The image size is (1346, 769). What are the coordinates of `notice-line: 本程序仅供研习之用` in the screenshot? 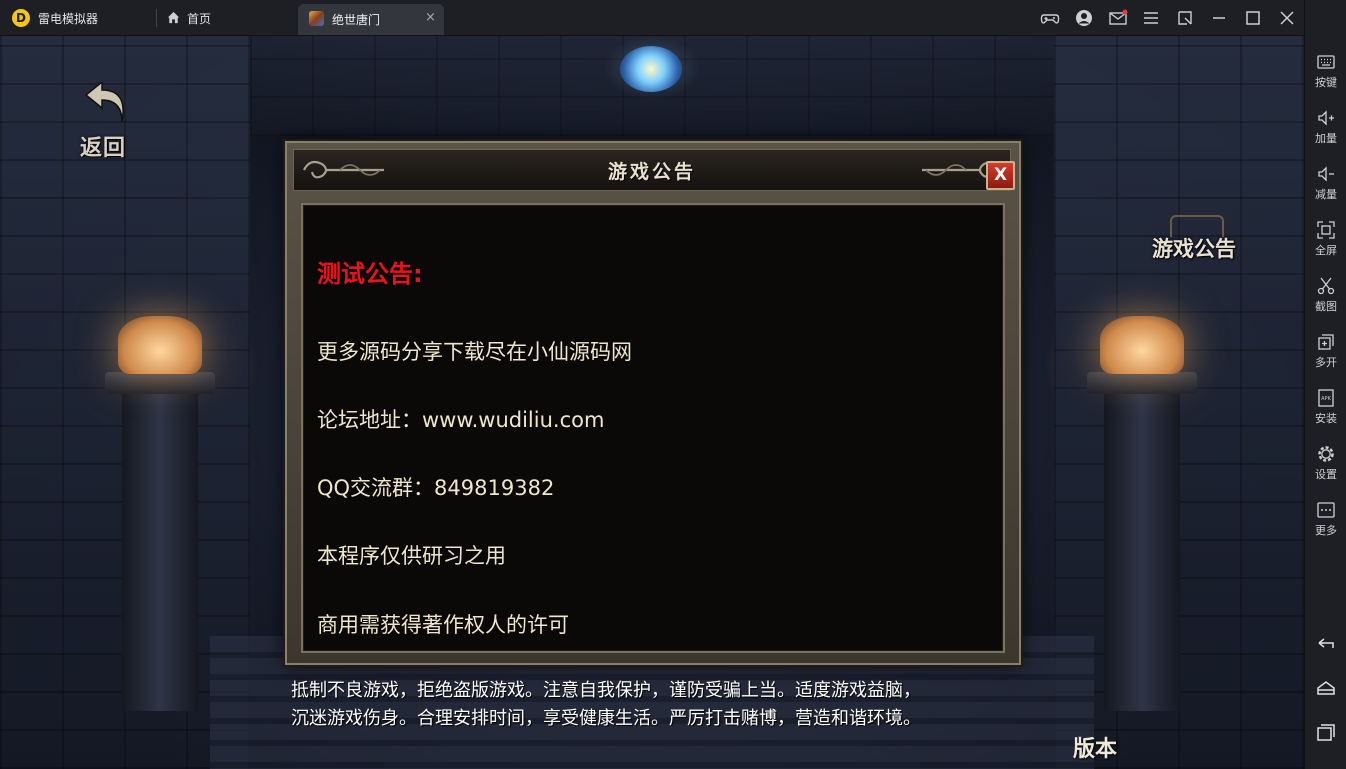 It's located at (411, 556).